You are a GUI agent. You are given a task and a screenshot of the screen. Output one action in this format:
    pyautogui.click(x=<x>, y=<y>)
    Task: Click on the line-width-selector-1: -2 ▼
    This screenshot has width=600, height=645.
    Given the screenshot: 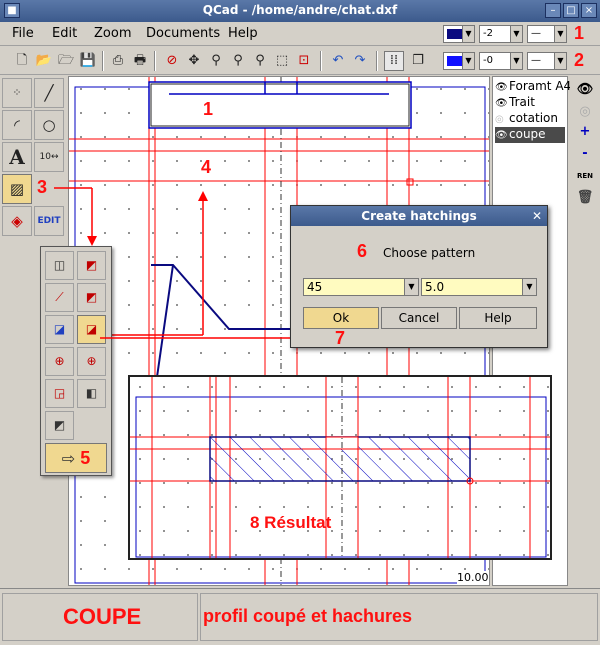 What is the action you would take?
    pyautogui.click(x=501, y=34)
    